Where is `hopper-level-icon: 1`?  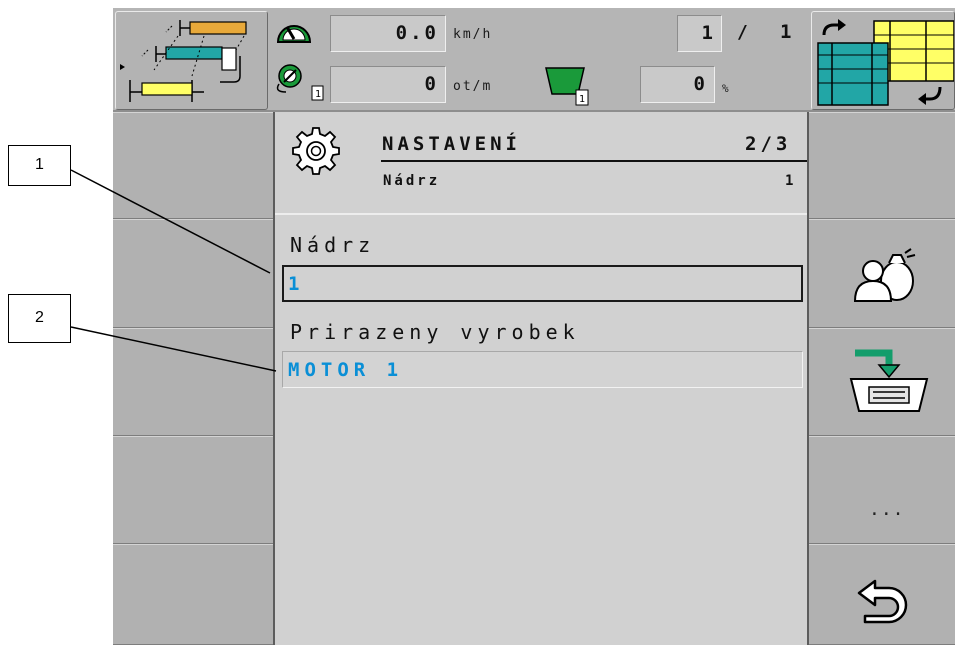 hopper-level-icon: 1 is located at coordinates (567, 86).